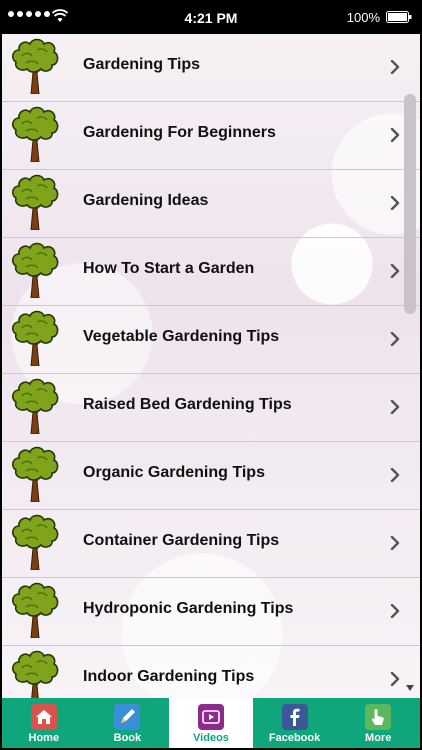 This screenshot has width=422, height=750. I want to click on scrollbar, so click(410, 394).